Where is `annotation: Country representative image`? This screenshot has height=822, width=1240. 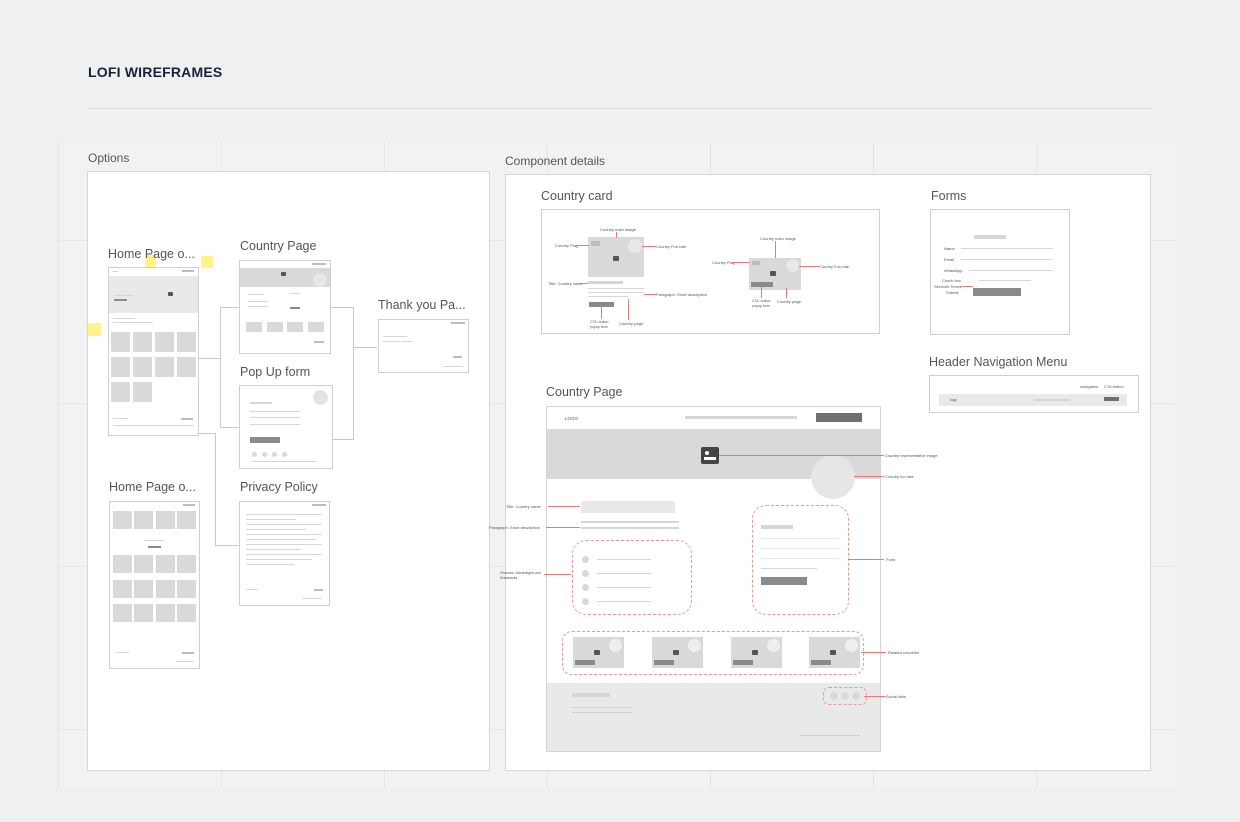
annotation: Country representative image is located at coordinates (911, 455).